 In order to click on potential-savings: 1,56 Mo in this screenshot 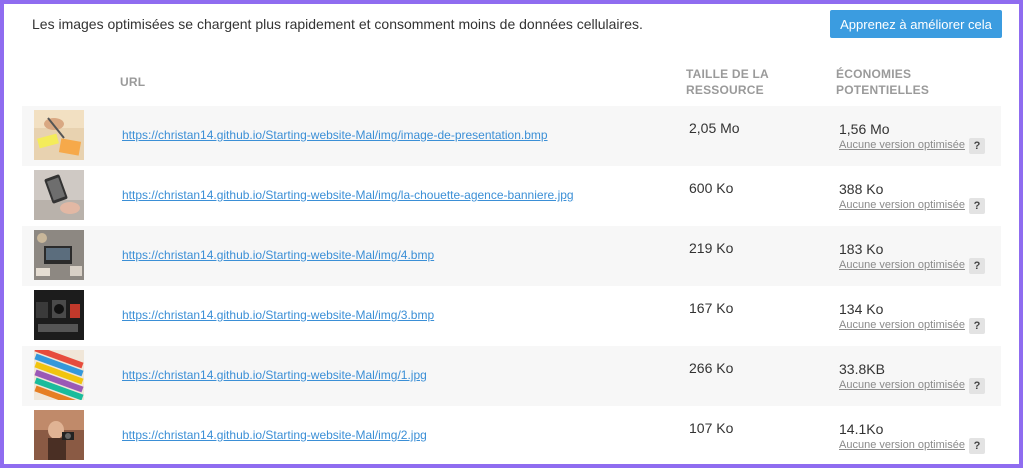, I will do `click(864, 129)`.